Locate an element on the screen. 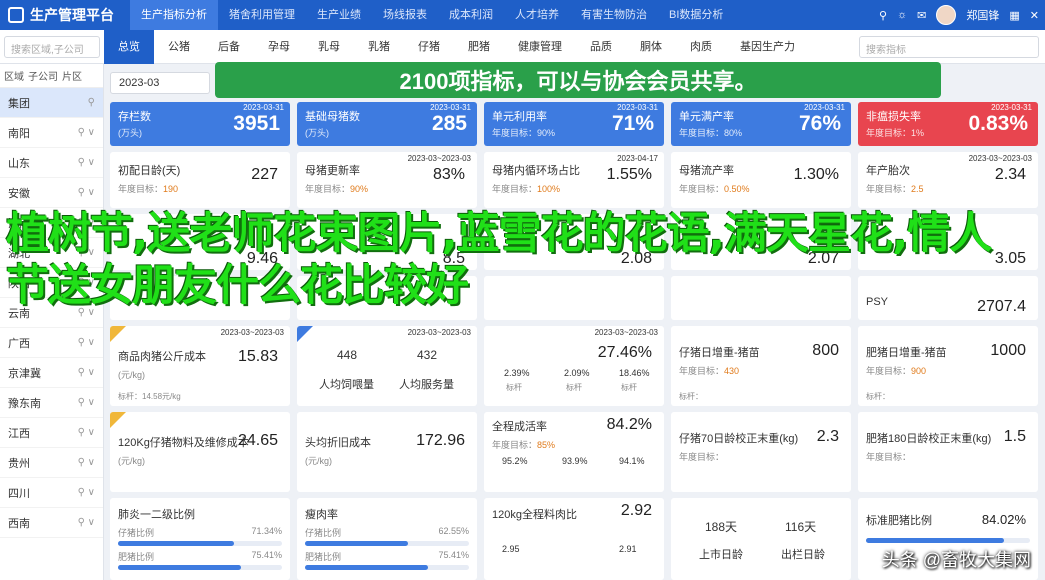 The width and height of the screenshot is (1045, 580). goal-value: 90% is located at coordinates (359, 189).